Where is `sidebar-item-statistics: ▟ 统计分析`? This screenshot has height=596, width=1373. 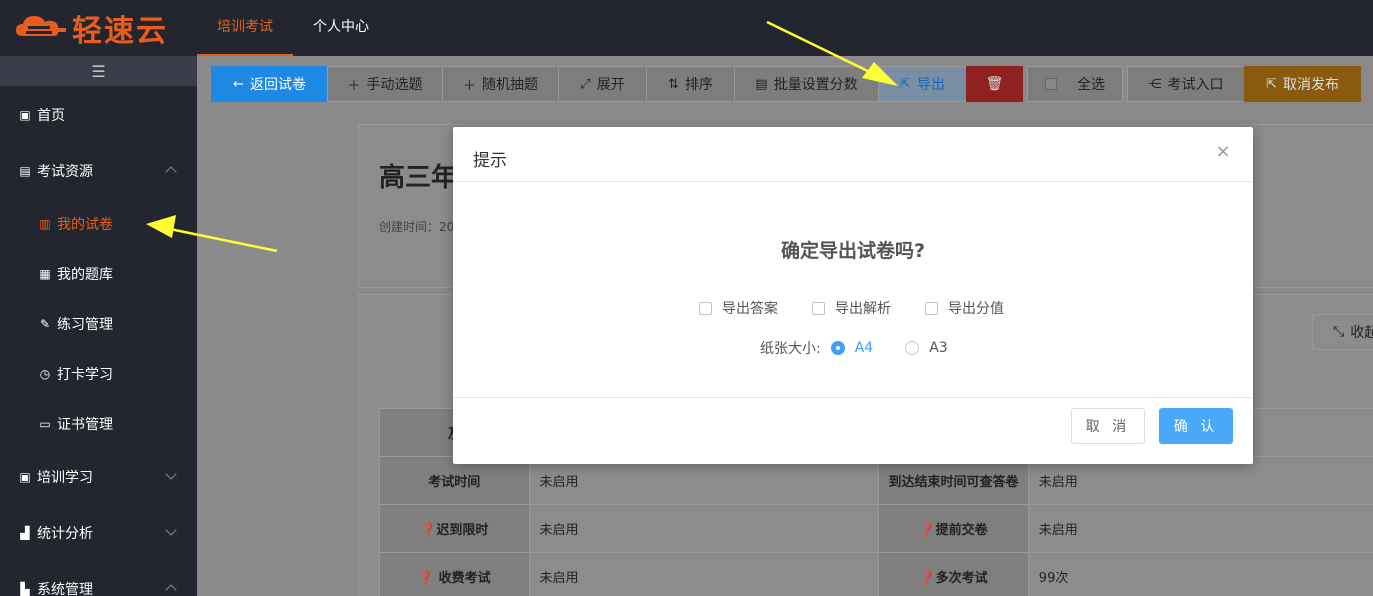 sidebar-item-statistics: ▟ 统计分析 is located at coordinates (98, 533).